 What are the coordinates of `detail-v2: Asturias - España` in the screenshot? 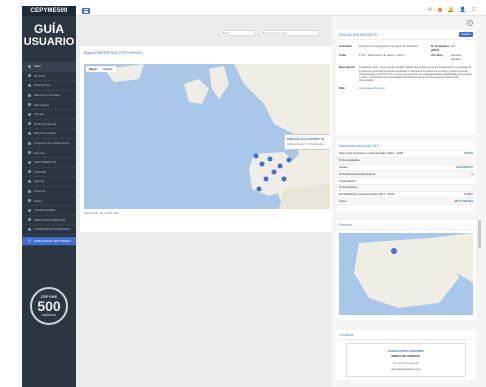 It's located at (457, 57).